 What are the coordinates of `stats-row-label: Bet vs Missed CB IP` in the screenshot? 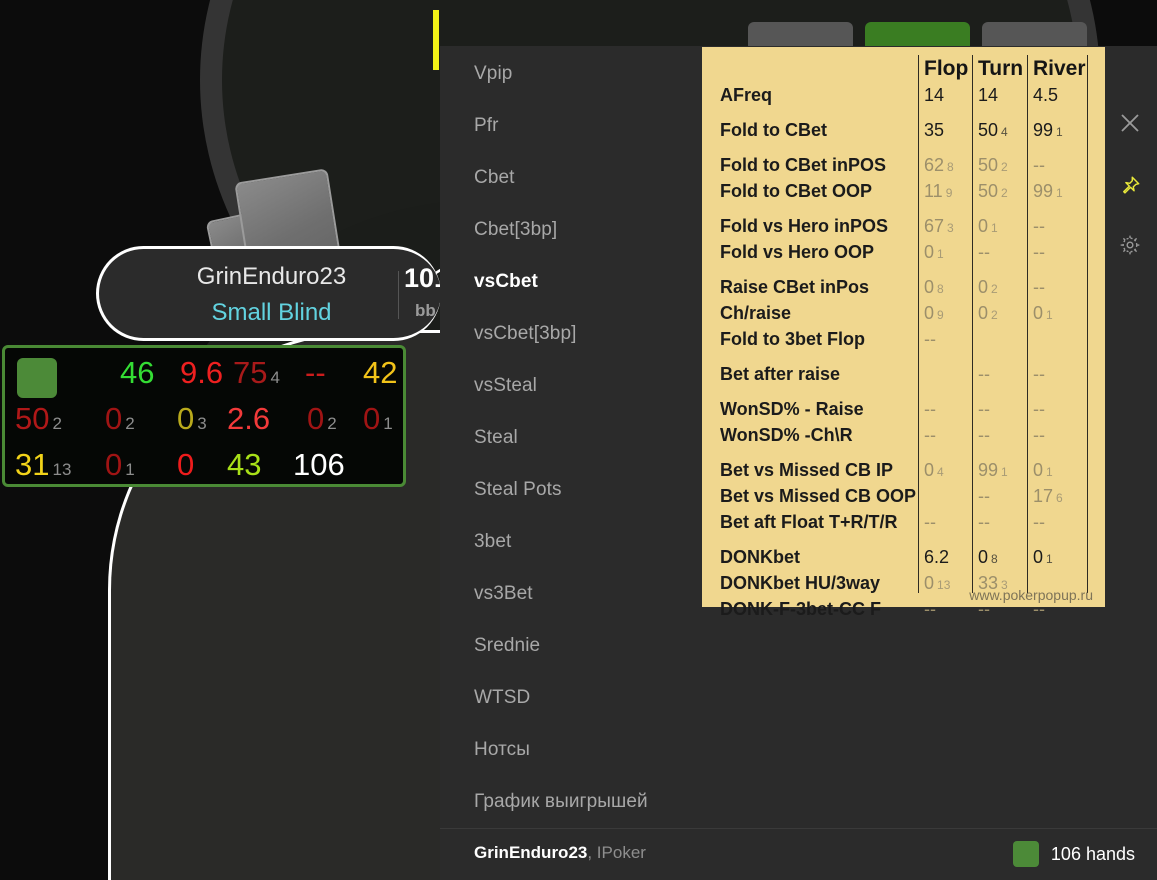 It's located at (807, 470).